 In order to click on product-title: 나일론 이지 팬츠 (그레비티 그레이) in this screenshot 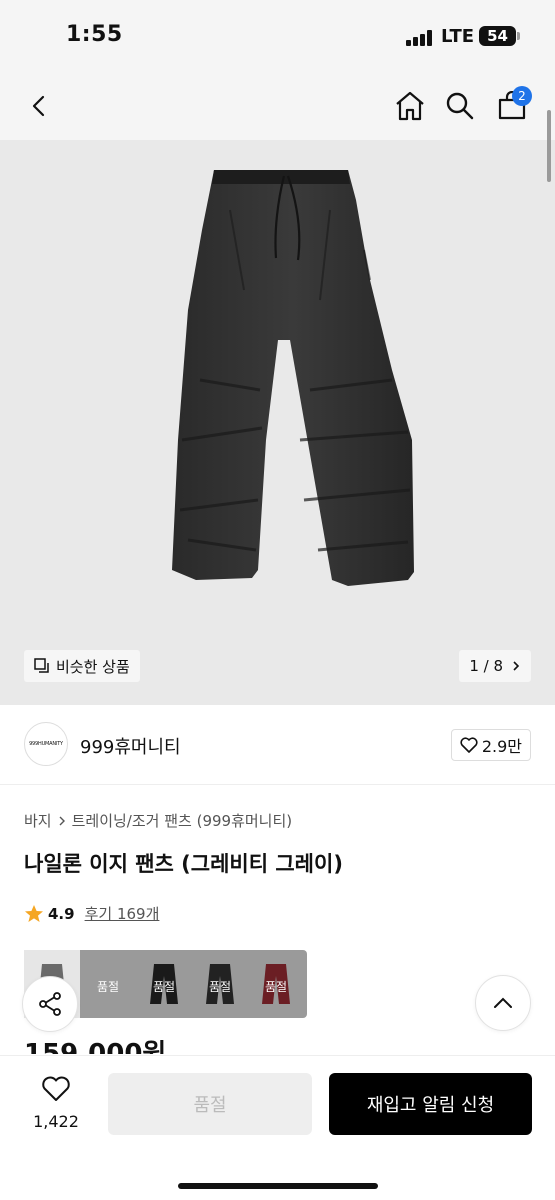, I will do `click(183, 864)`.